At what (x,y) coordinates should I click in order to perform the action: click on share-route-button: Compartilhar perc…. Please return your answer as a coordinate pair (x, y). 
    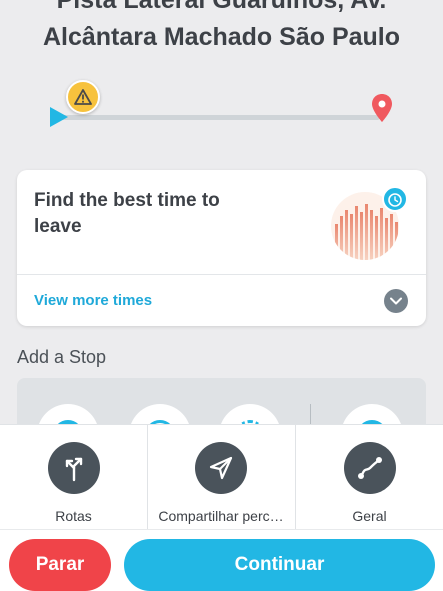
    Looking at the image, I should click on (220, 477).